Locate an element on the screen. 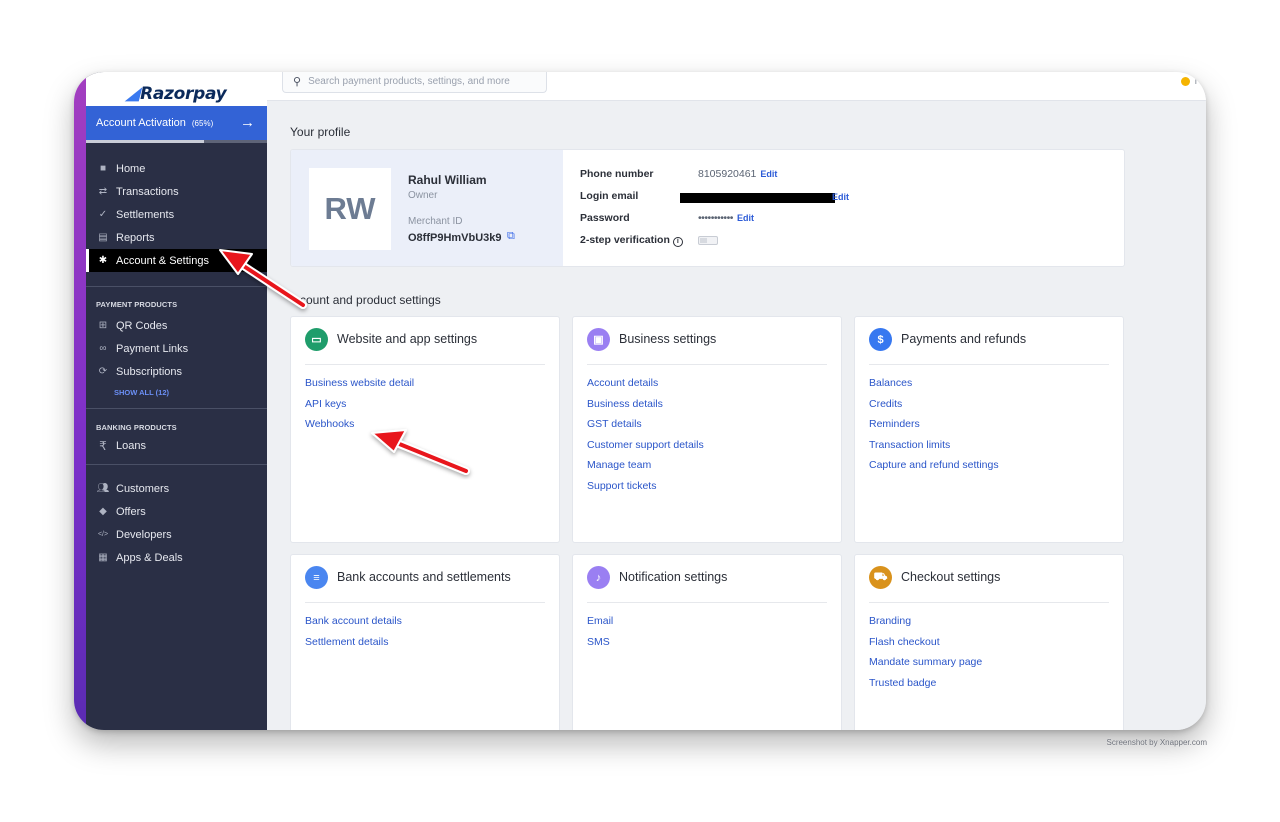 The image size is (1280, 822). settings-link: Webhooks is located at coordinates (359, 427).